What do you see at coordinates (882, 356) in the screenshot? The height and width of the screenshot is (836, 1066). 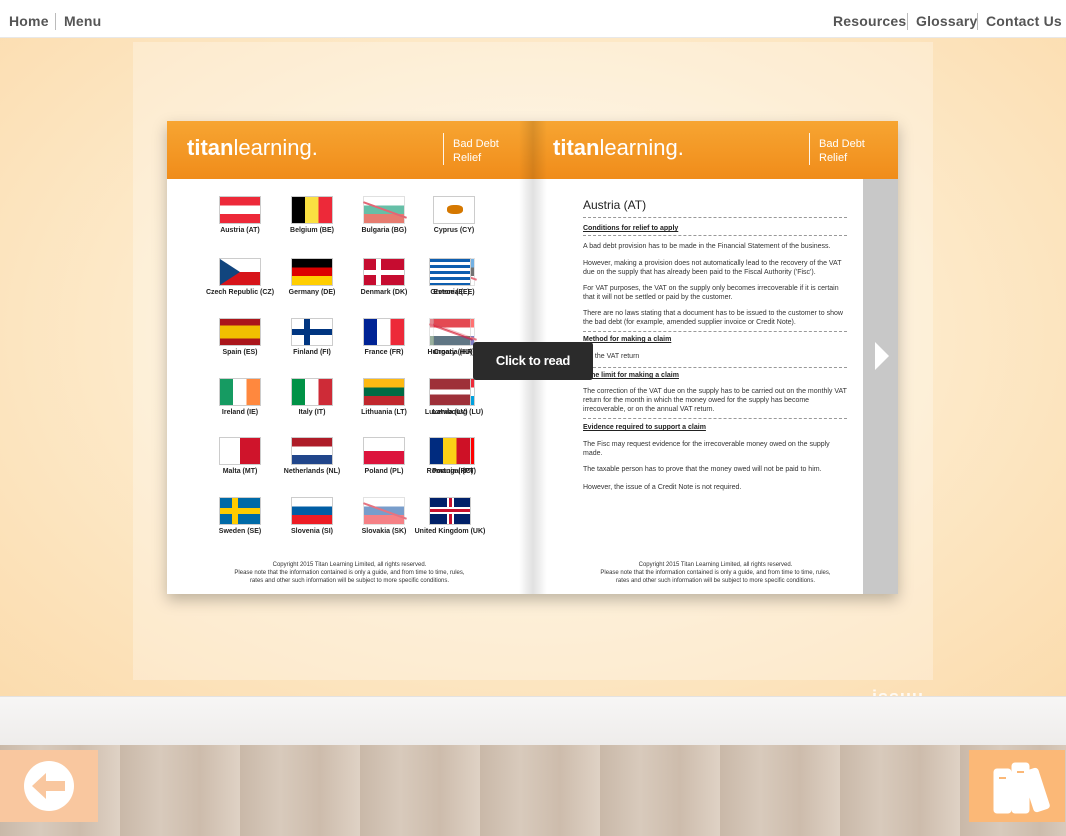 I see `next-page-arrow-icon` at bounding box center [882, 356].